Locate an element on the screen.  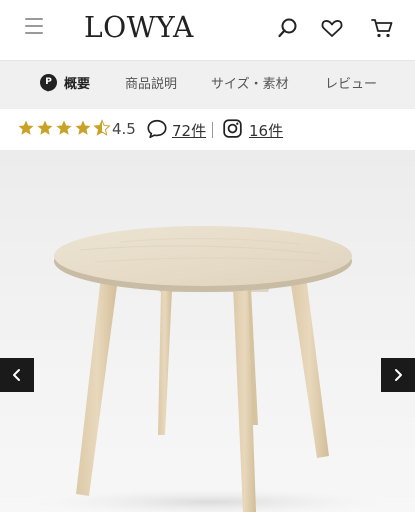
heart-icon is located at coordinates (332, 28).